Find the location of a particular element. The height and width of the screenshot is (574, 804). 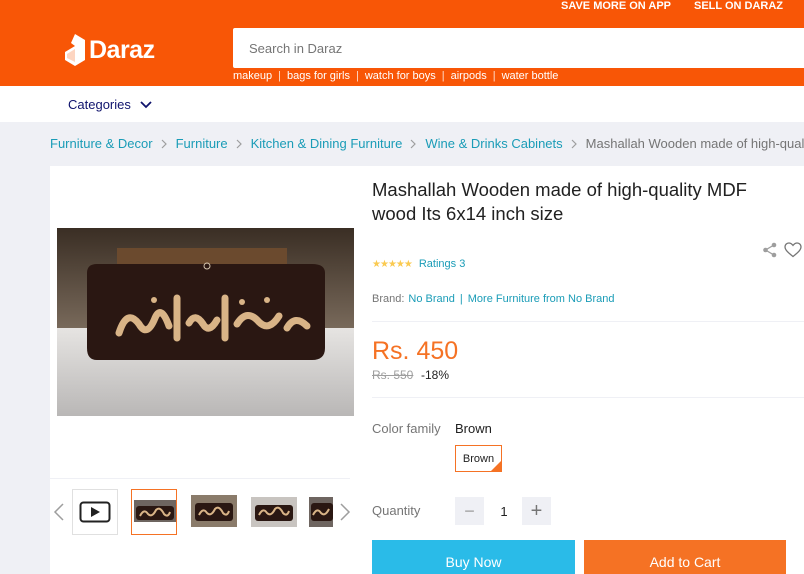

color-family-label: Color family is located at coordinates (406, 428).